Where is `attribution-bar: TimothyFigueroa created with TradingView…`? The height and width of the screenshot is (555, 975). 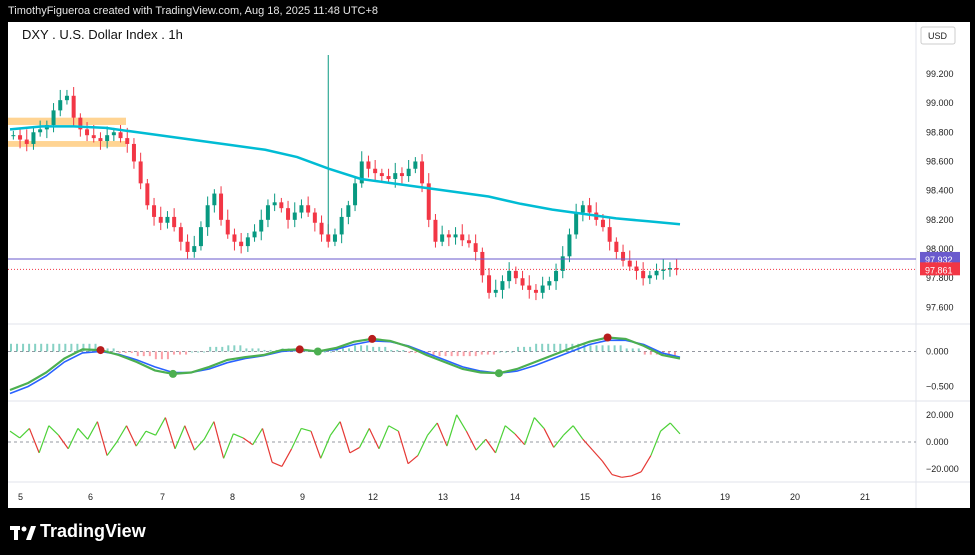
attribution-bar: TimothyFigueroa created with TradingView… is located at coordinates (487, 11).